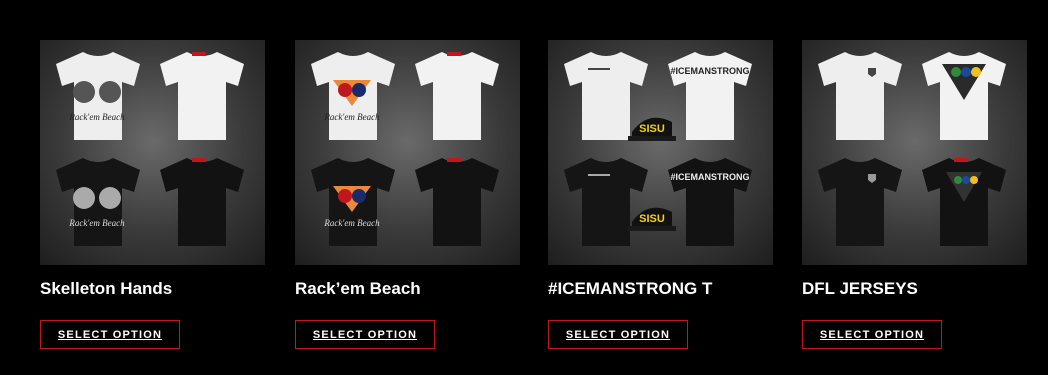 This screenshot has height=375, width=1052. Describe the element at coordinates (1050, 187) in the screenshot. I see `page-edge` at that location.